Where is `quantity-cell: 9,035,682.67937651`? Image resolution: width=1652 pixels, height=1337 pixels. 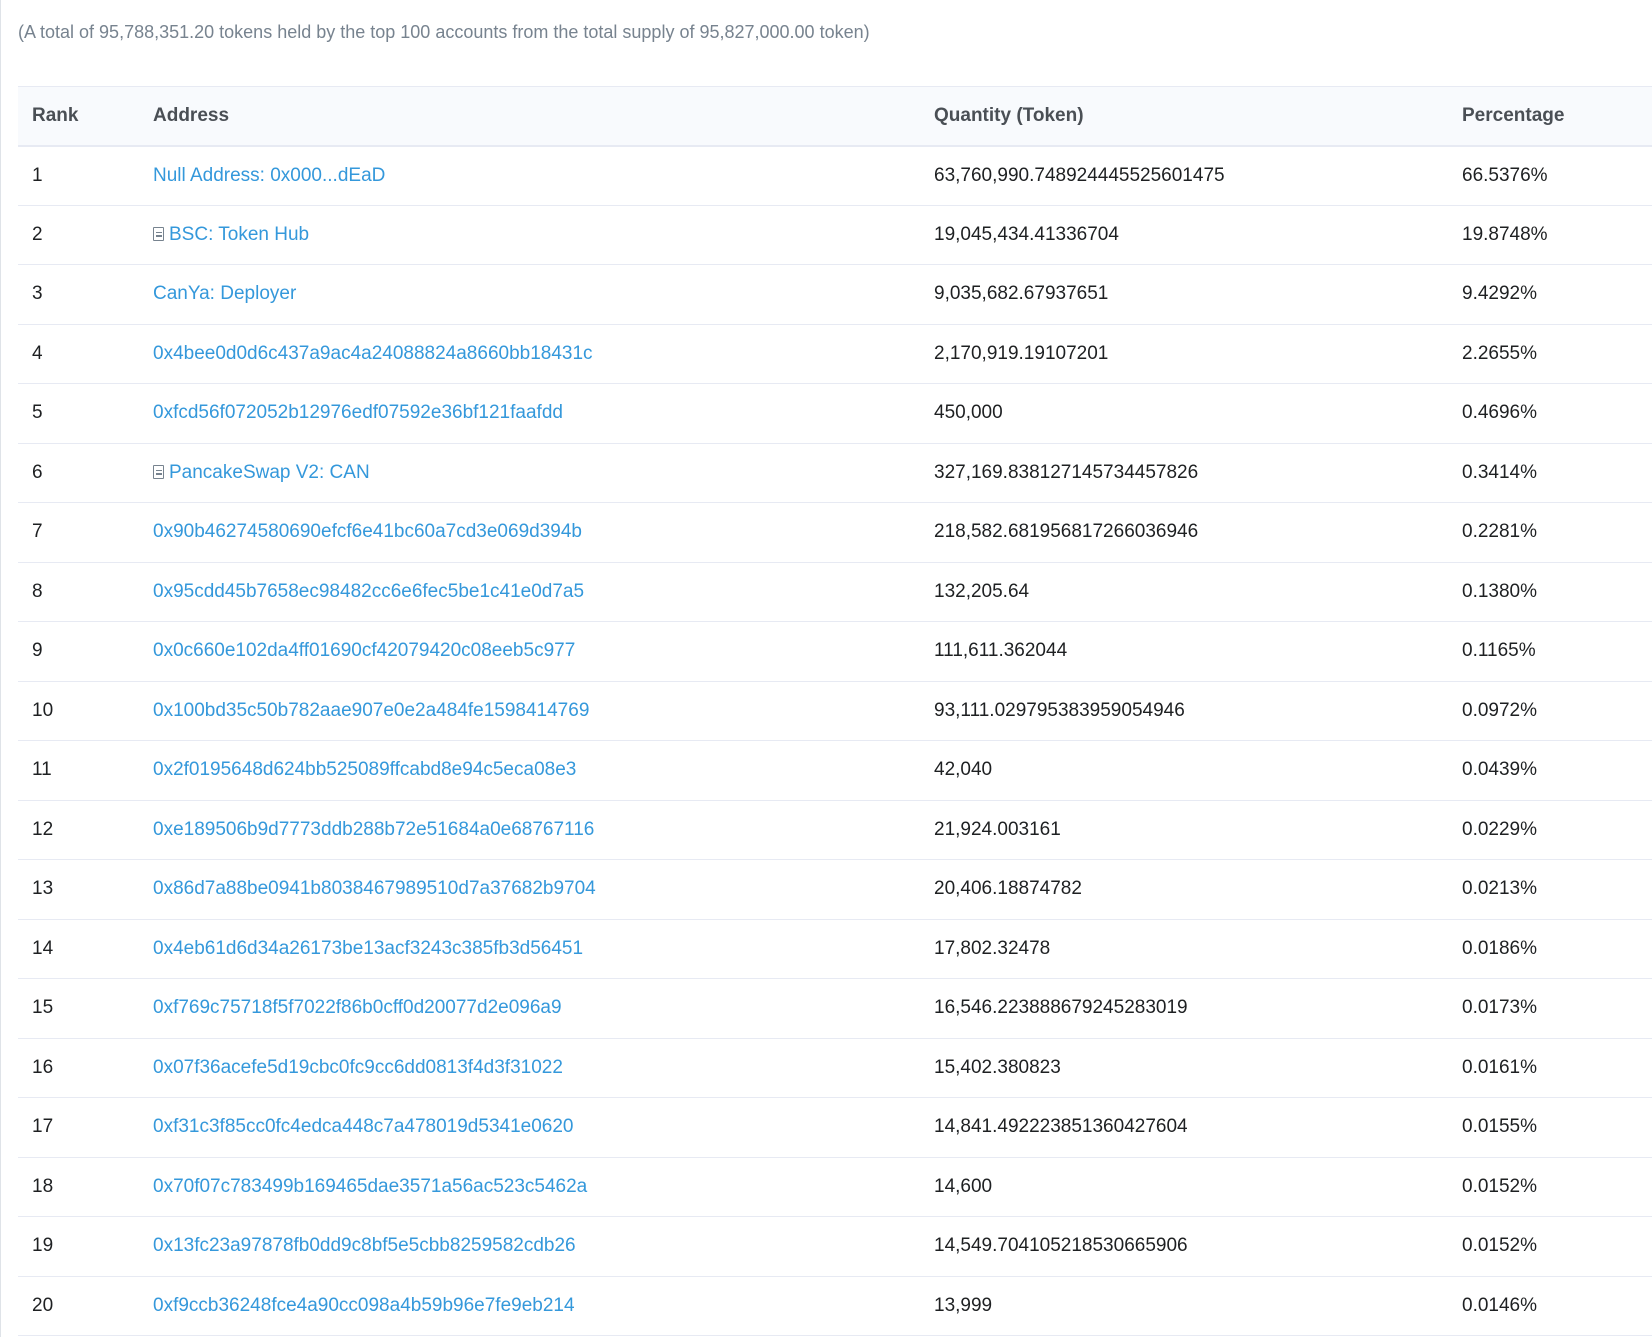 quantity-cell: 9,035,682.67937651 is located at coordinates (1184, 294).